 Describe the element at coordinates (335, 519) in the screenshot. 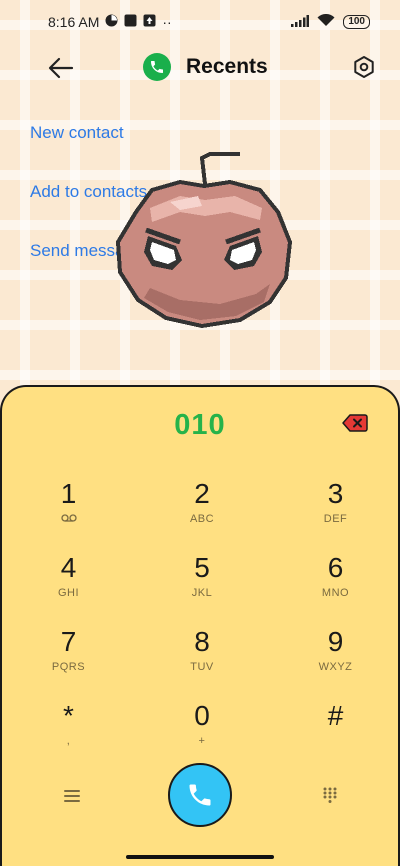

I see `key-letters: DEF` at that location.